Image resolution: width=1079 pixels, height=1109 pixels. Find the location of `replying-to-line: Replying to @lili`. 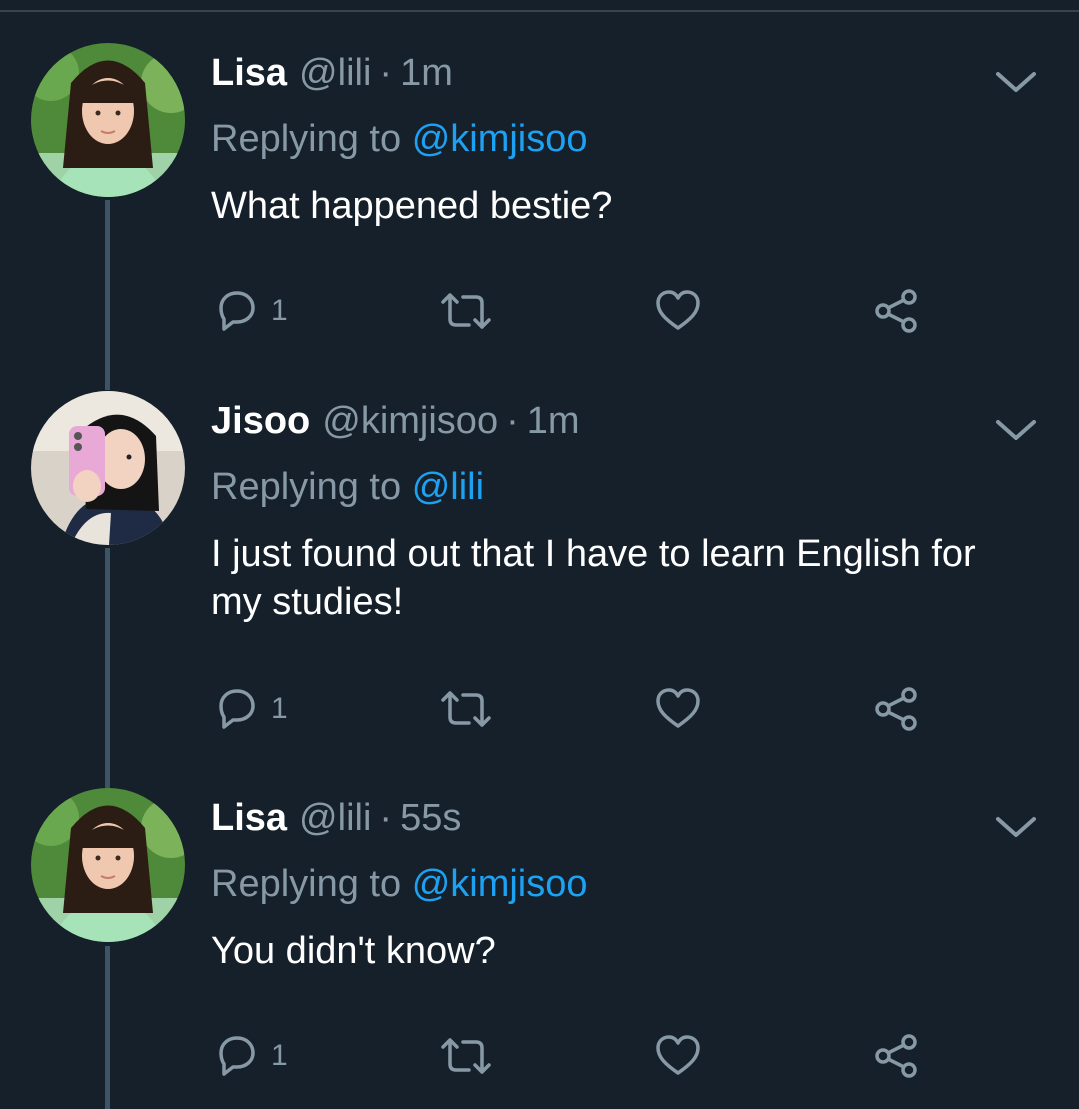

replying-to-line: Replying to @lili is located at coordinates (347, 487).